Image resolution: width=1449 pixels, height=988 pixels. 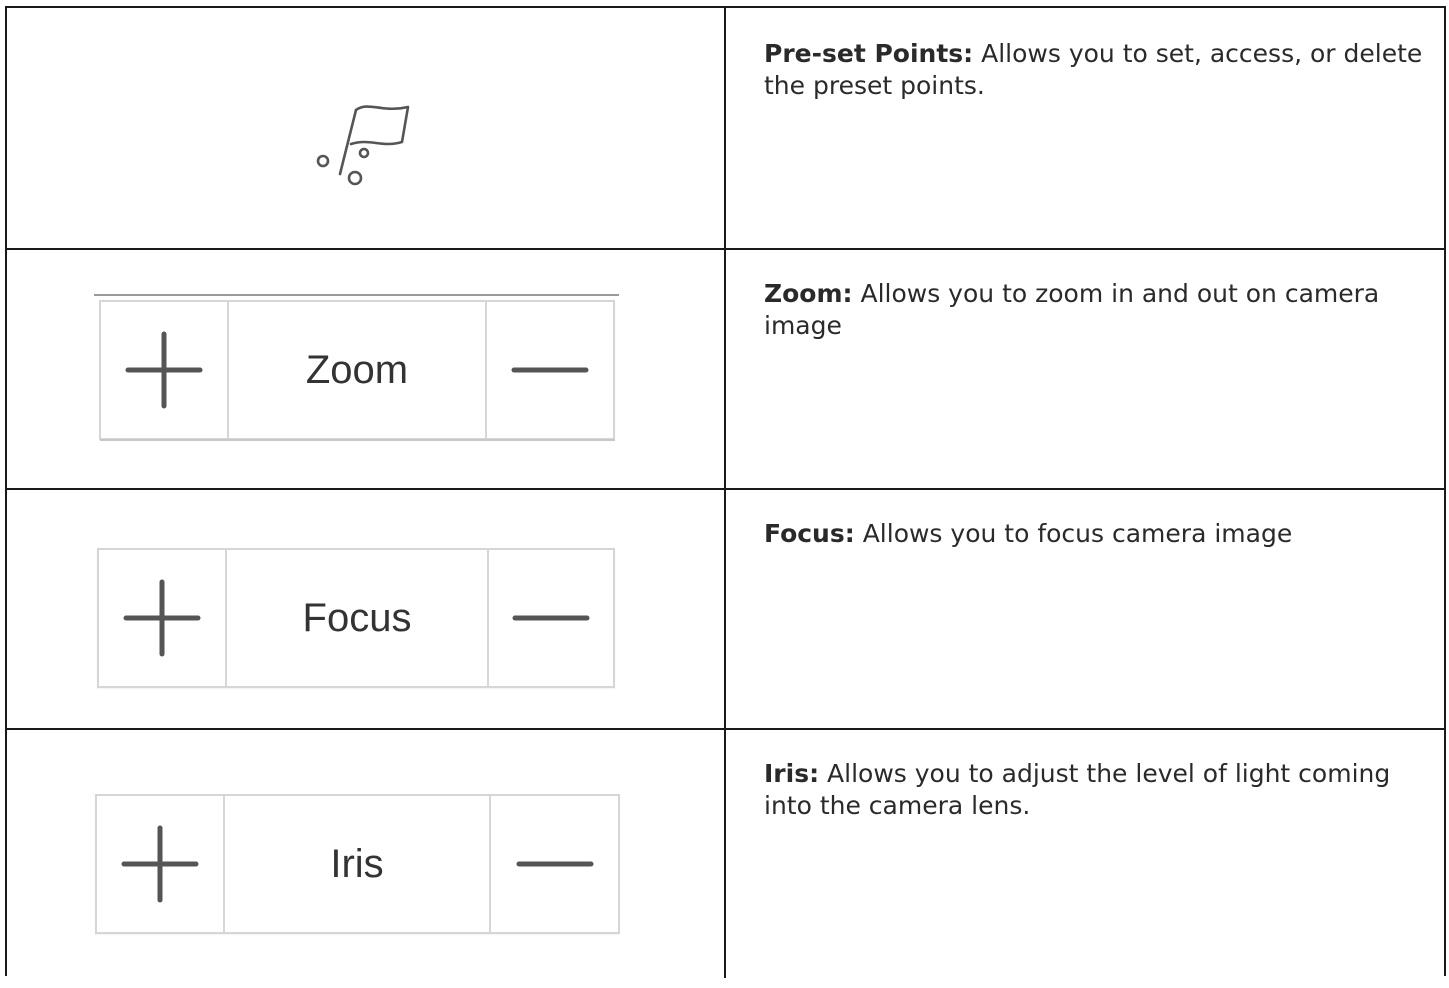 I want to click on icon-cell-zoom: Zoom, so click(x=365, y=368).